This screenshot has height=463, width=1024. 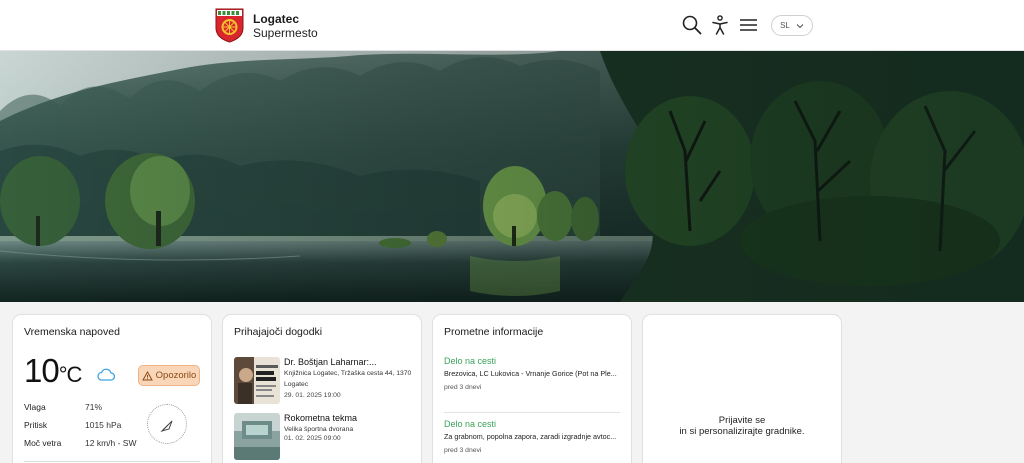 What do you see at coordinates (312, 438) in the screenshot?
I see `event-date: 01. 02. 2025 09:00` at bounding box center [312, 438].